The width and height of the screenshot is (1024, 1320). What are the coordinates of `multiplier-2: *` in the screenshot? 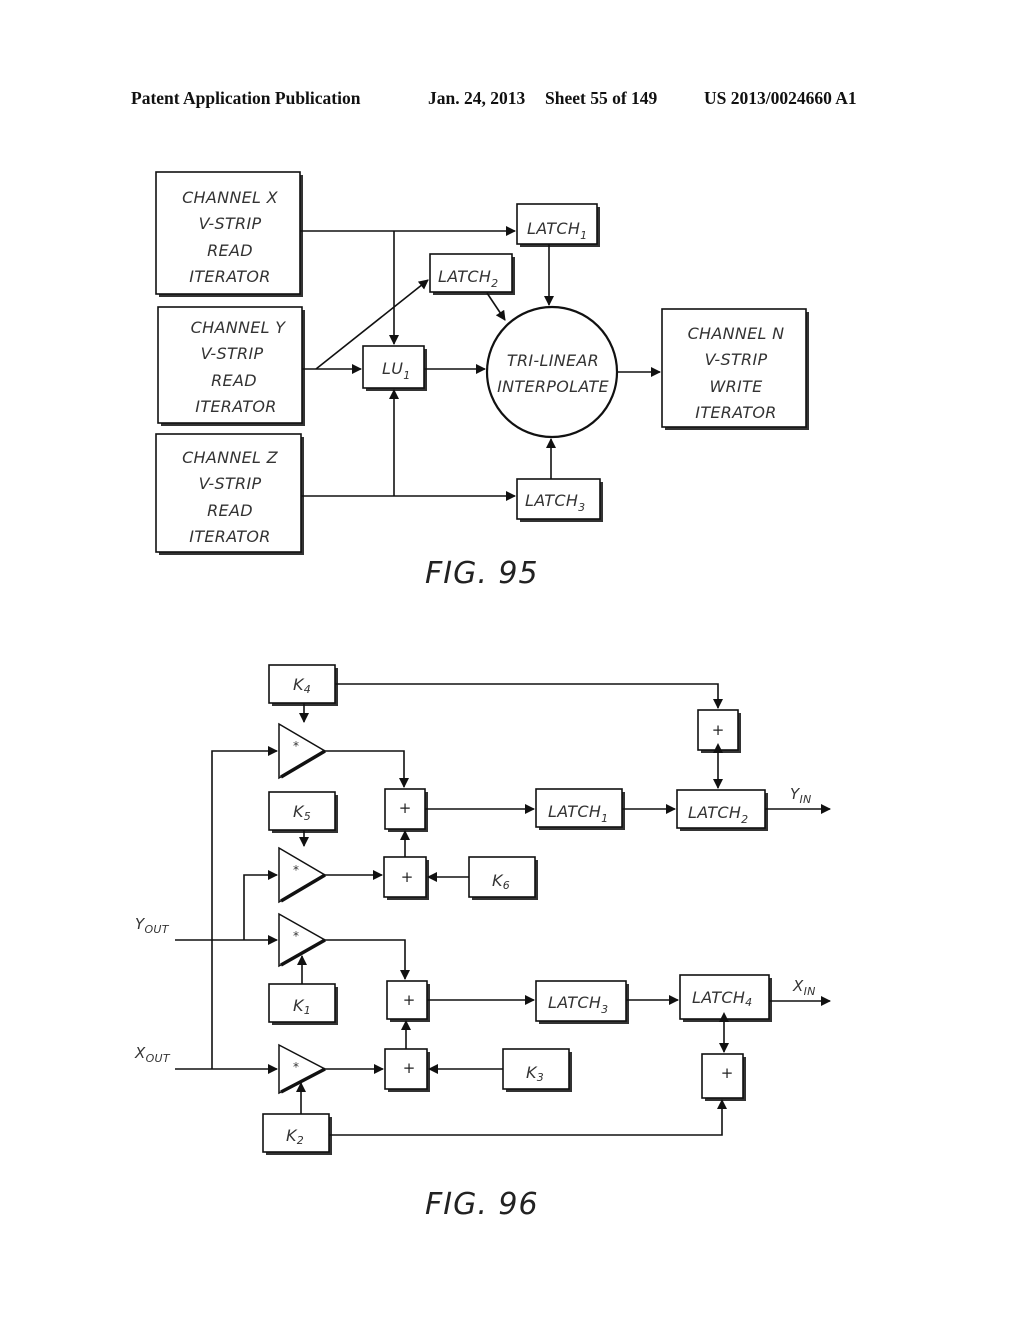 It's located at (302, 875).